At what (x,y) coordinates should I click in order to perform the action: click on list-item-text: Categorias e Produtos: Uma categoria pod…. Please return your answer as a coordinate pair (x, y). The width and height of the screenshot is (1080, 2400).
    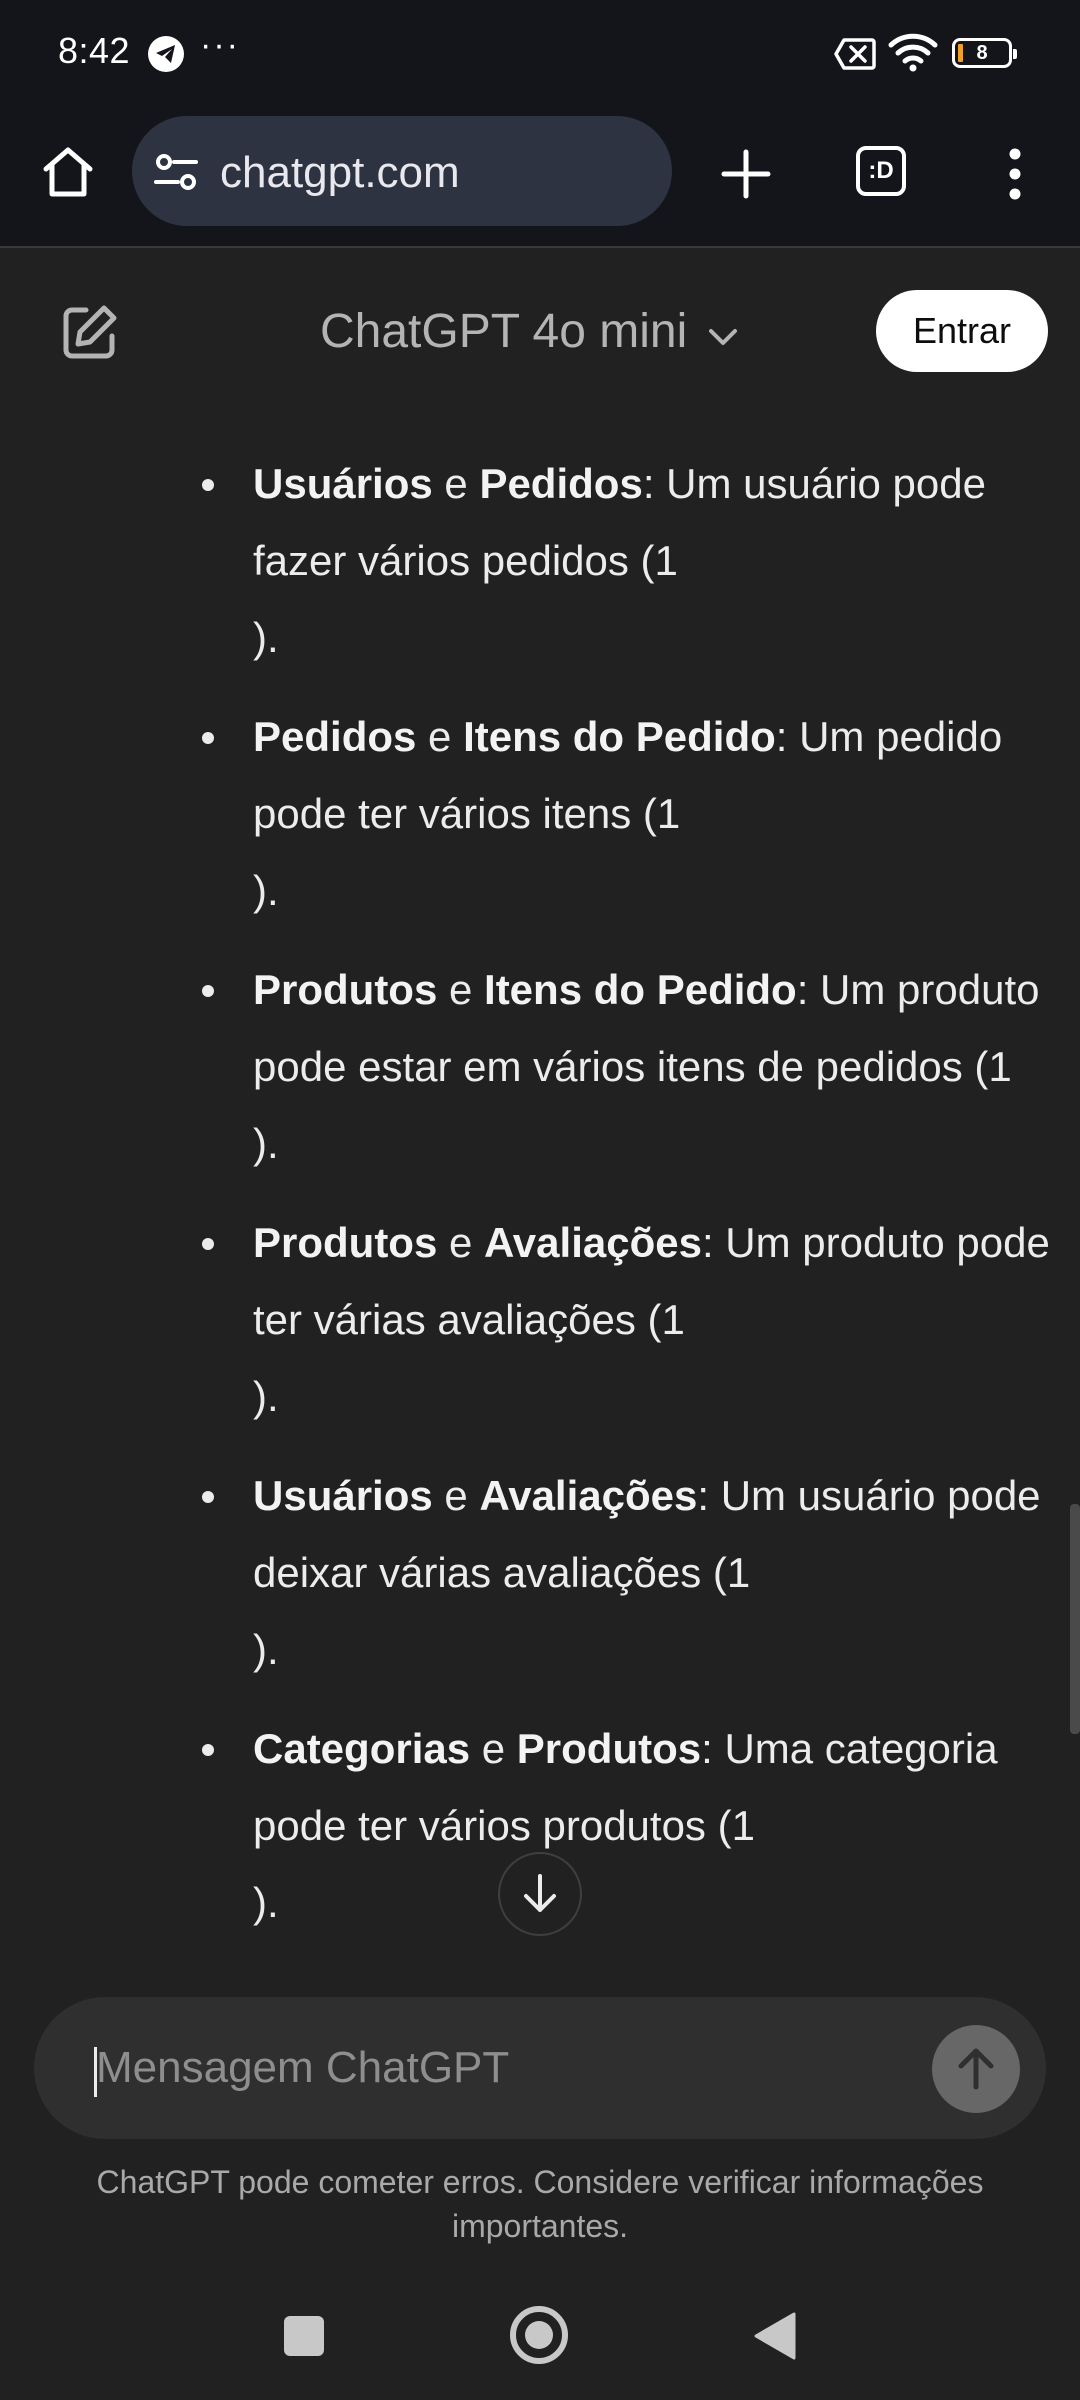
    Looking at the image, I should click on (660, 1825).